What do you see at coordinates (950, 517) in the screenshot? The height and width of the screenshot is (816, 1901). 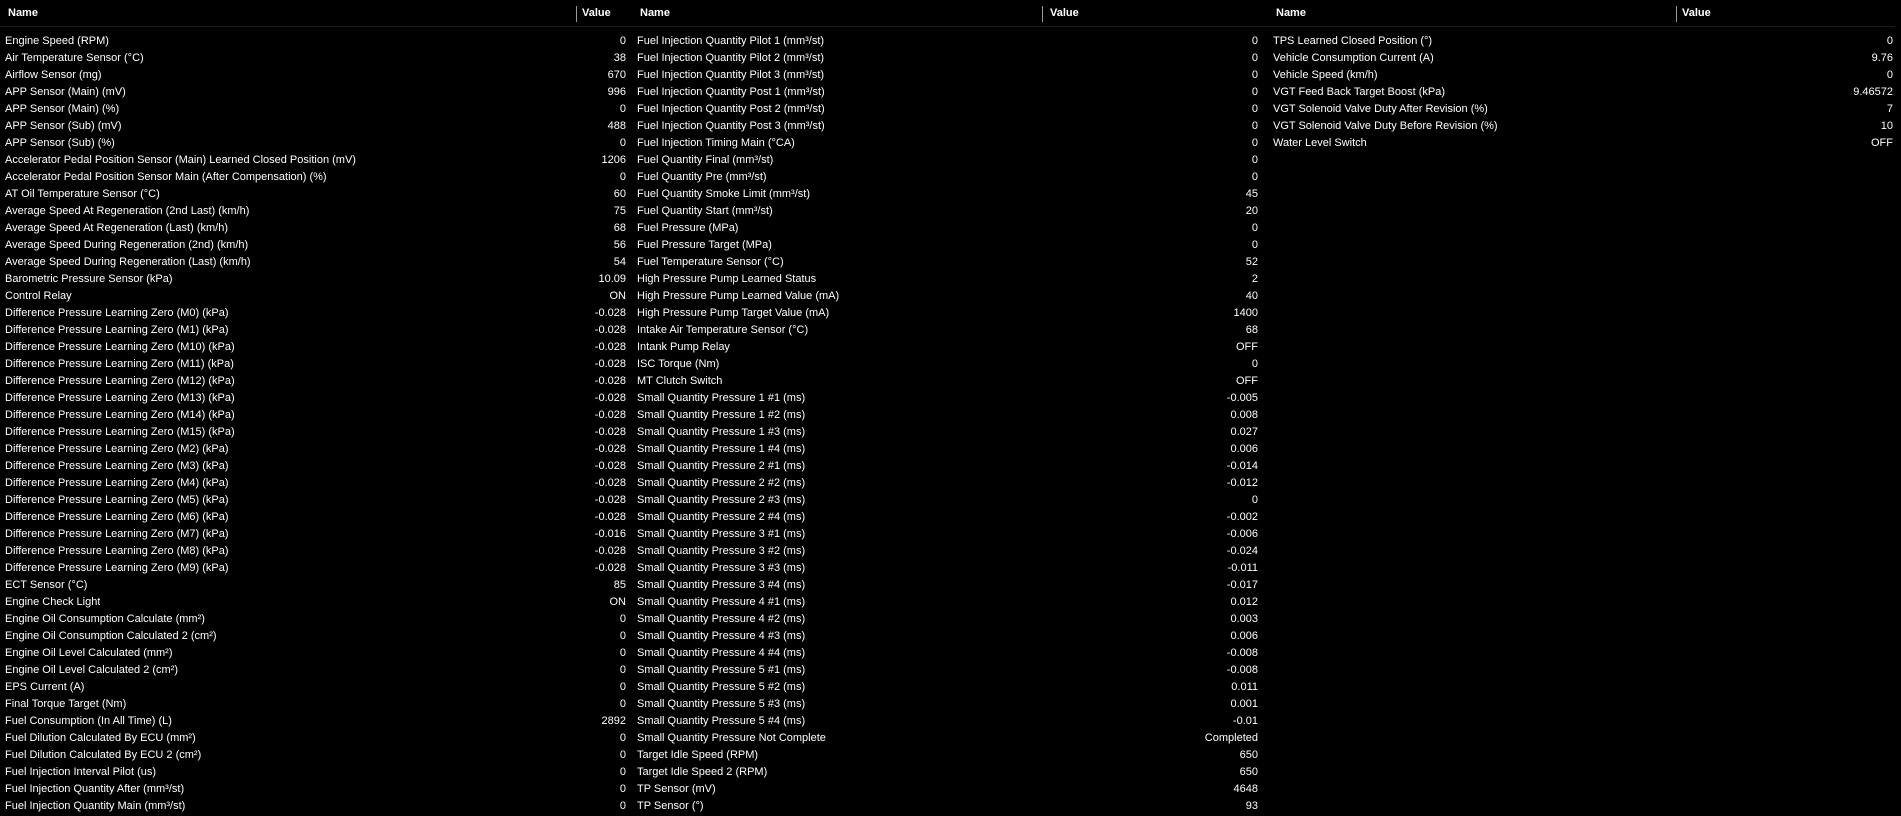 I see `table-row: Small Quantity Pressure 2 #4 (ms) -0.002` at bounding box center [950, 517].